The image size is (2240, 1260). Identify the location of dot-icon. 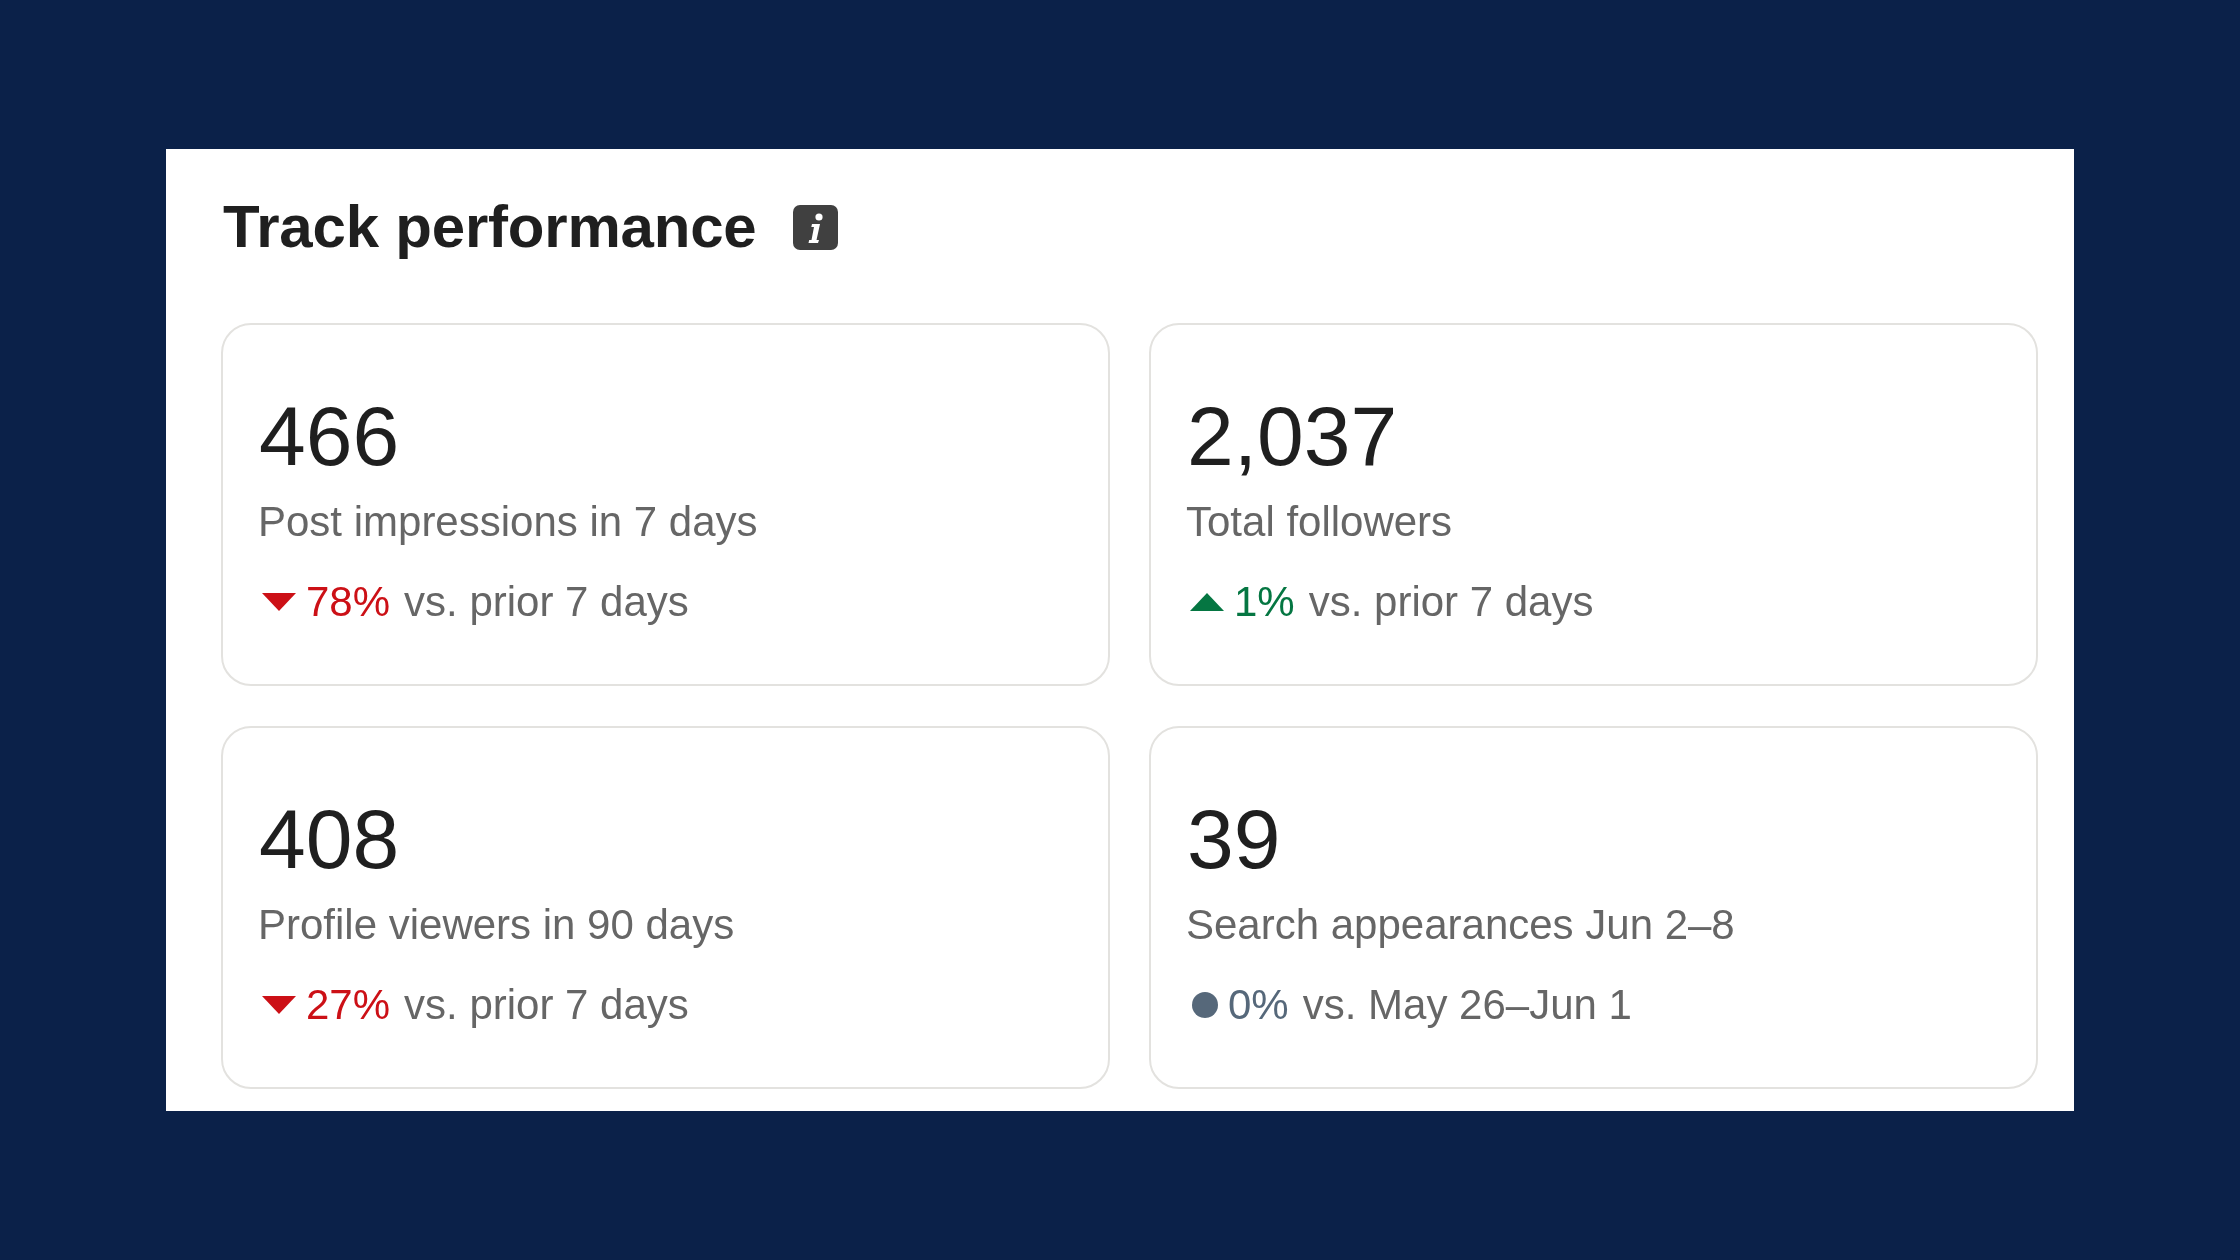
(1205, 1004).